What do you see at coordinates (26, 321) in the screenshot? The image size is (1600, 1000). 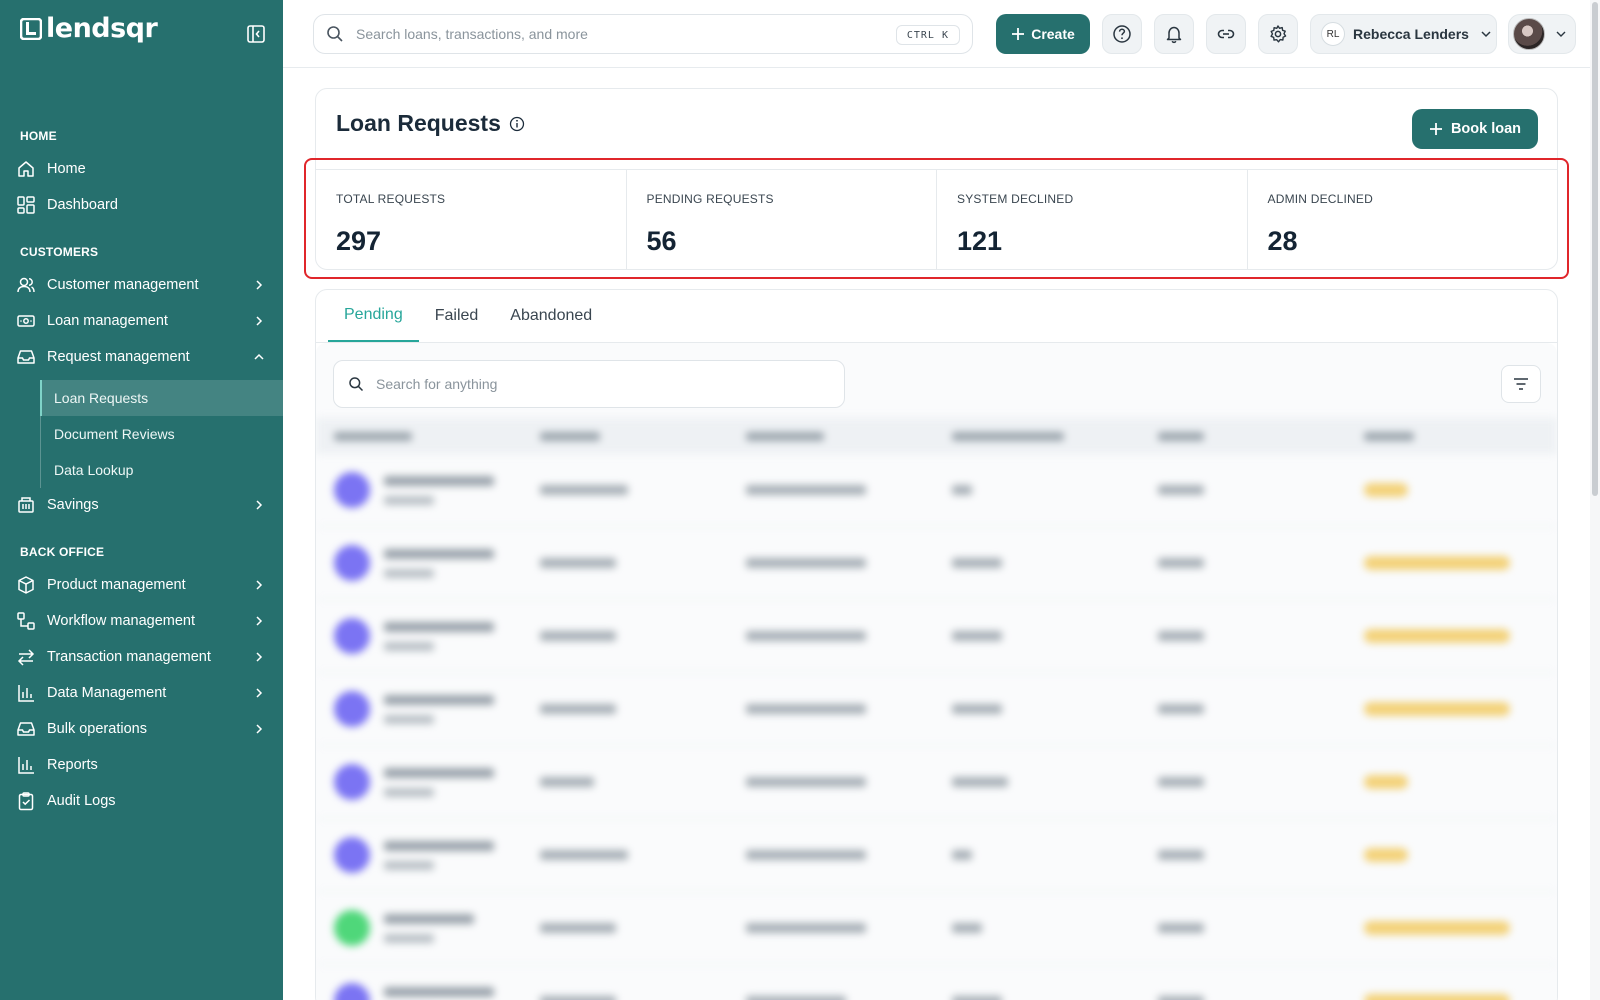 I see `money-icon` at bounding box center [26, 321].